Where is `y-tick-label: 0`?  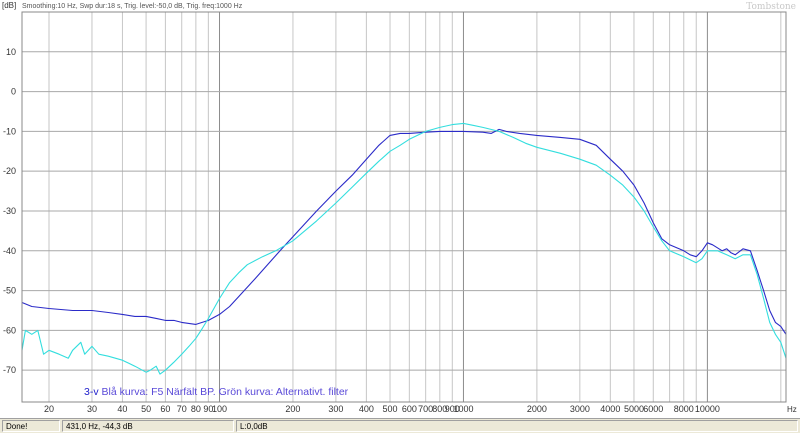
y-tick-label: 0 is located at coordinates (13, 92).